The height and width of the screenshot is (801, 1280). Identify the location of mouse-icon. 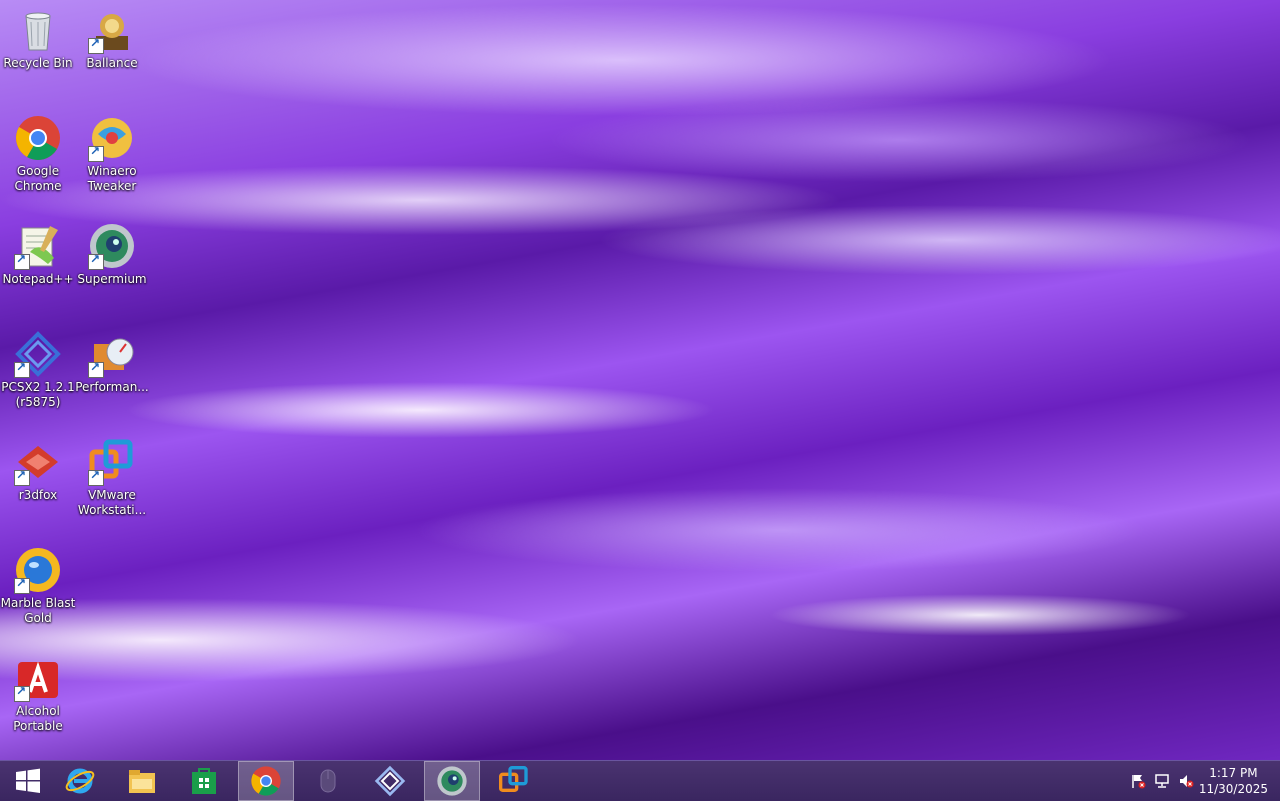
(328, 781).